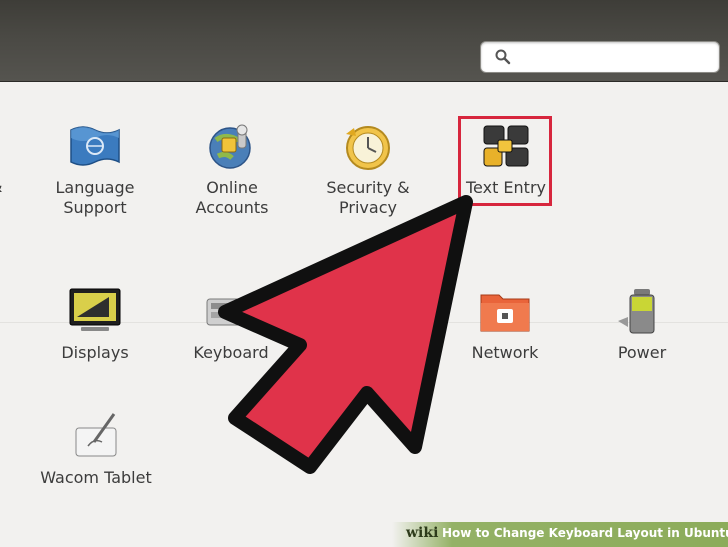  I want to click on item-label-line1: Mouse &, so click(368, 352).